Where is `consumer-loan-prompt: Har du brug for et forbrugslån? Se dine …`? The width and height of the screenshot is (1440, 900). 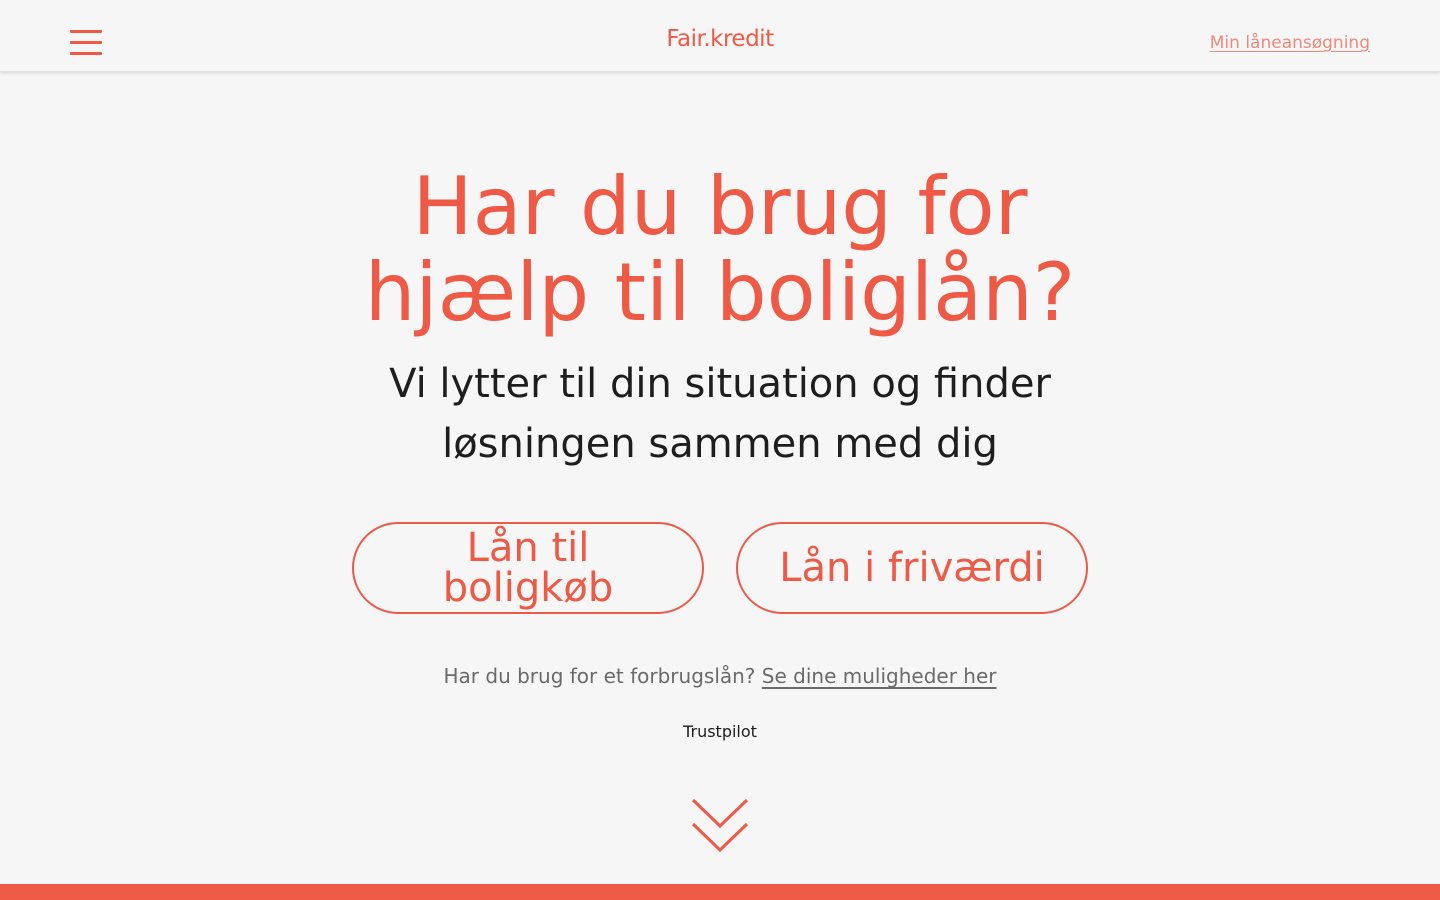 consumer-loan-prompt: Har du brug for et forbrugslån? Se dine … is located at coordinates (720, 676).